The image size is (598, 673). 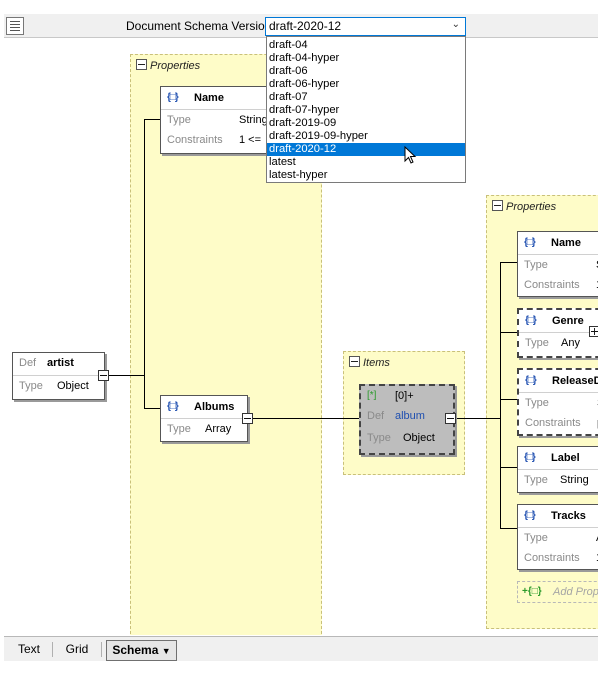 I want to click on version-option: draft-07-hyper, so click(x=366, y=110).